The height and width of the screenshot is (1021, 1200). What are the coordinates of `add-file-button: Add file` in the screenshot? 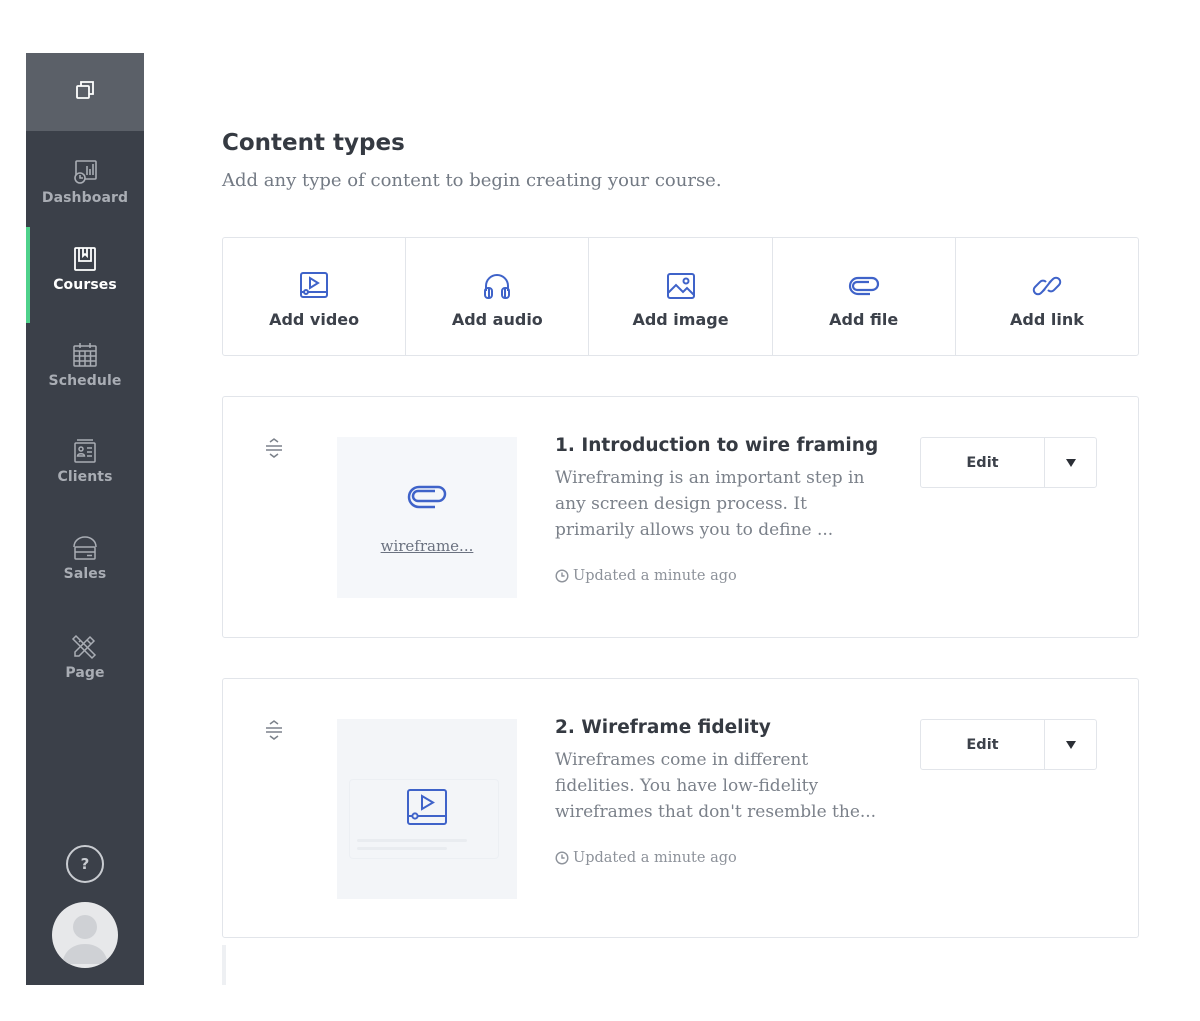 It's located at (864, 296).